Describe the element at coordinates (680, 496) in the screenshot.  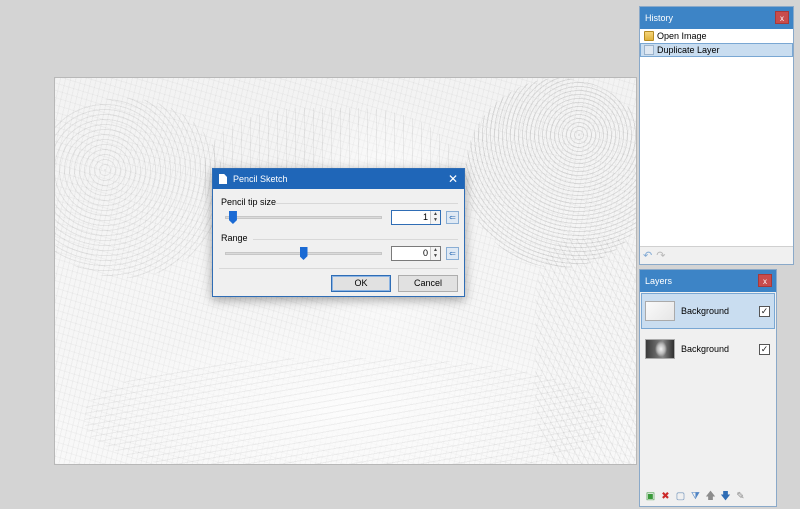
I see `duplicate-layer-icon: ▢` at that location.